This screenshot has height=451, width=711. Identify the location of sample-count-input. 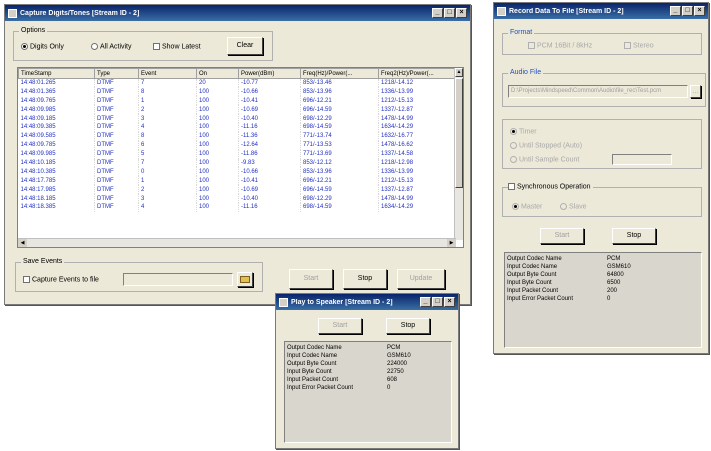
(642, 159).